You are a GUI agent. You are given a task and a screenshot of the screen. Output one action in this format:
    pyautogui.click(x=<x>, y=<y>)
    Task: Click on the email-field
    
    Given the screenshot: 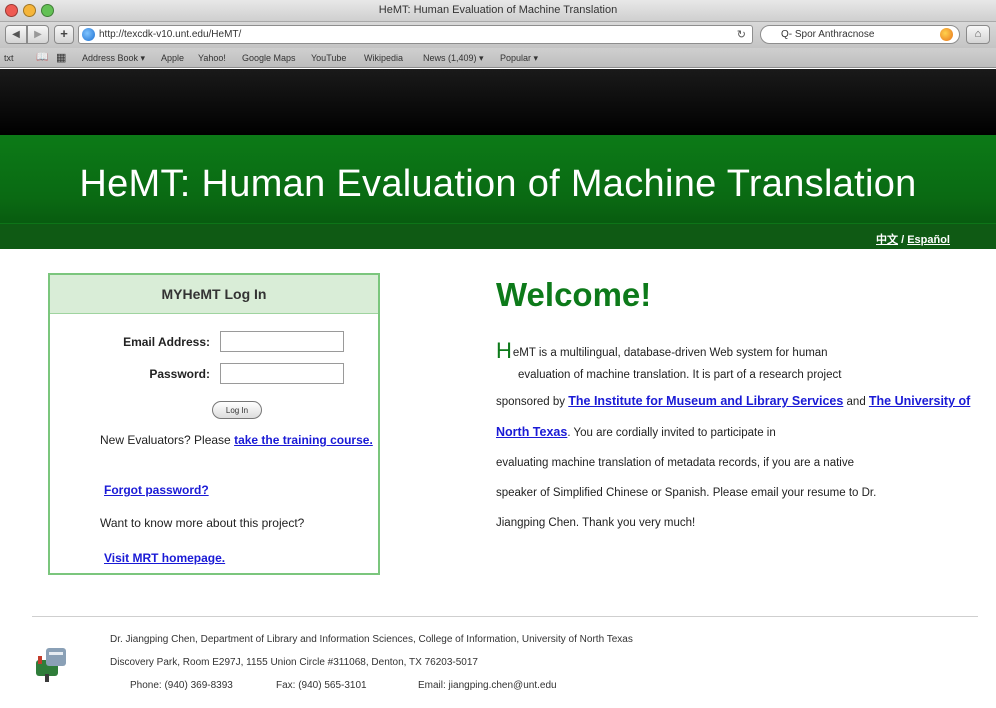 What is the action you would take?
    pyautogui.click(x=282, y=341)
    